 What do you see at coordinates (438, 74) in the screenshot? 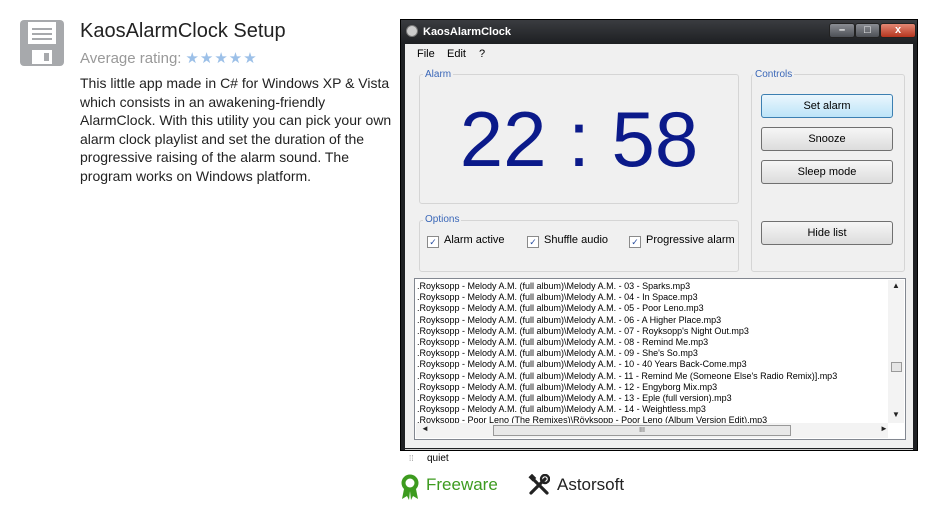
I see `alarm-group-label: Alarm` at bounding box center [438, 74].